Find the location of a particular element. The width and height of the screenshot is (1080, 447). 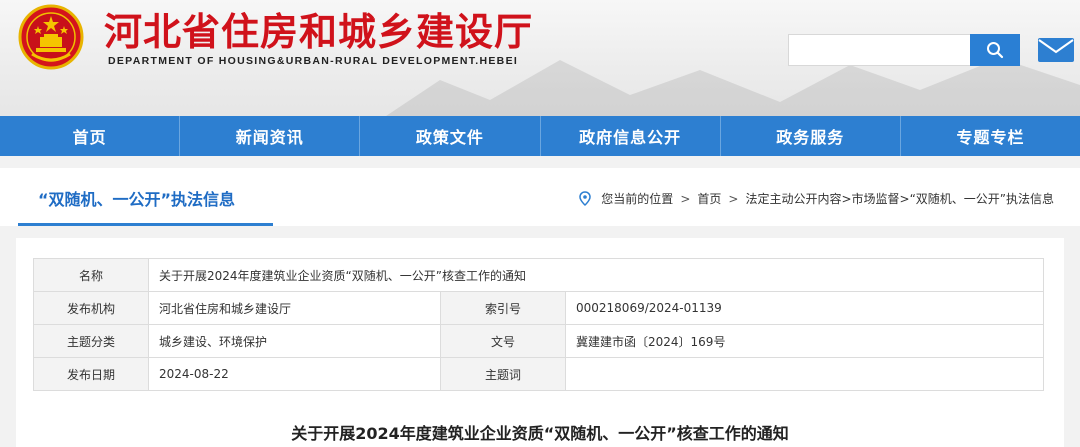

search-button is located at coordinates (995, 50).